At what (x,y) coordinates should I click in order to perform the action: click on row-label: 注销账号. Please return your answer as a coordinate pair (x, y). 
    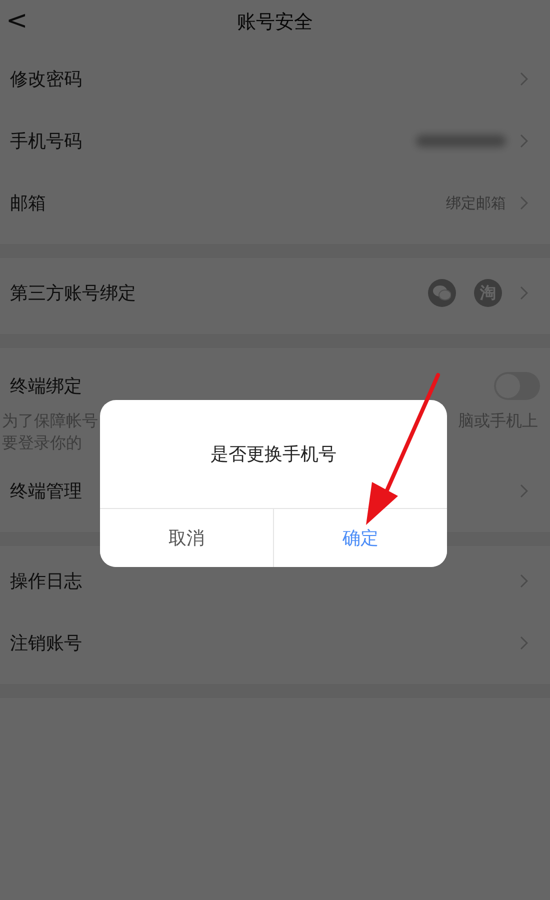
    Looking at the image, I should click on (46, 643).